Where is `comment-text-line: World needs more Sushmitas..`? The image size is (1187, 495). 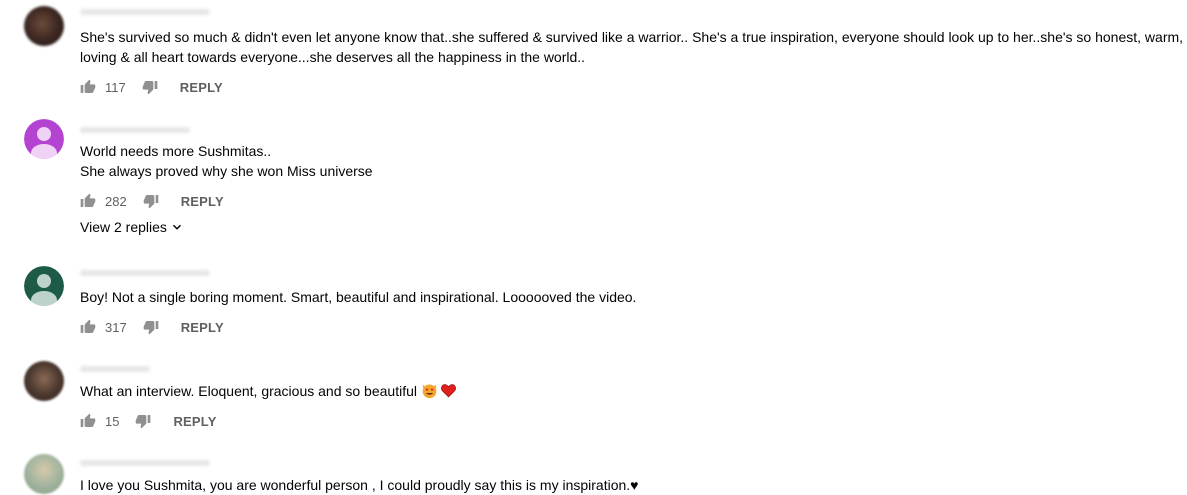 comment-text-line: World needs more Sushmitas.. is located at coordinates (176, 151).